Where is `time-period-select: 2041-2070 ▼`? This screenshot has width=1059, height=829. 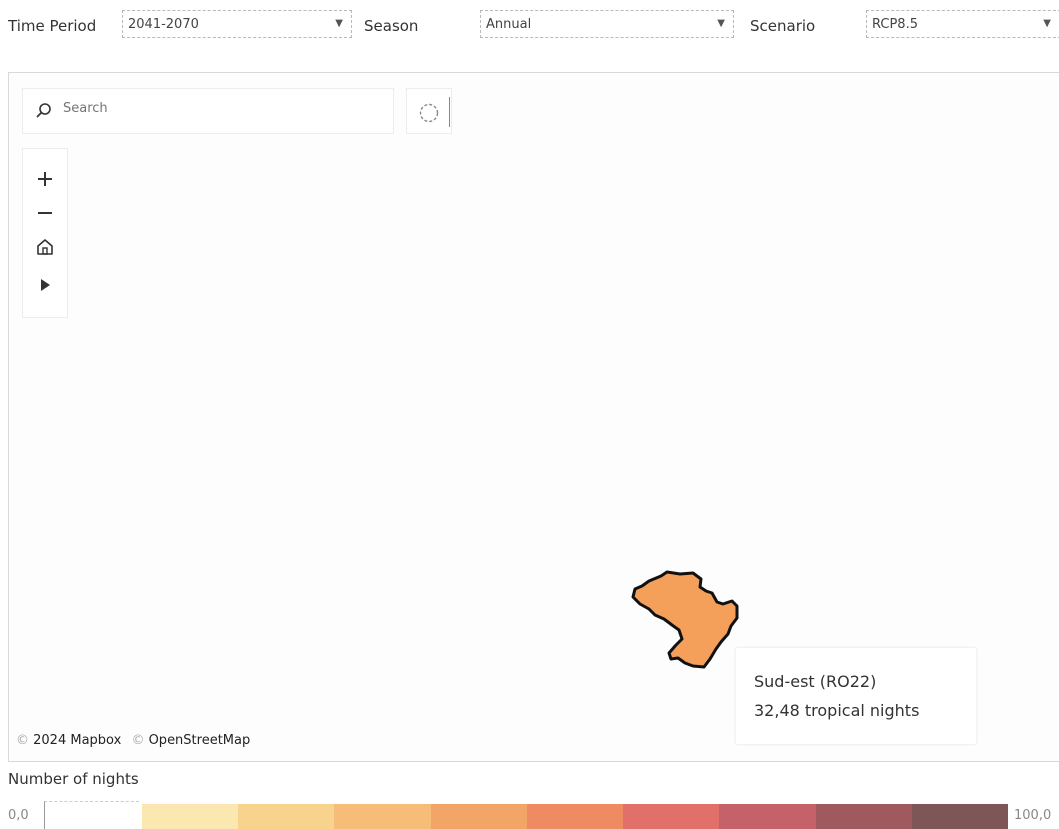
time-period-select: 2041-2070 ▼ is located at coordinates (237, 24).